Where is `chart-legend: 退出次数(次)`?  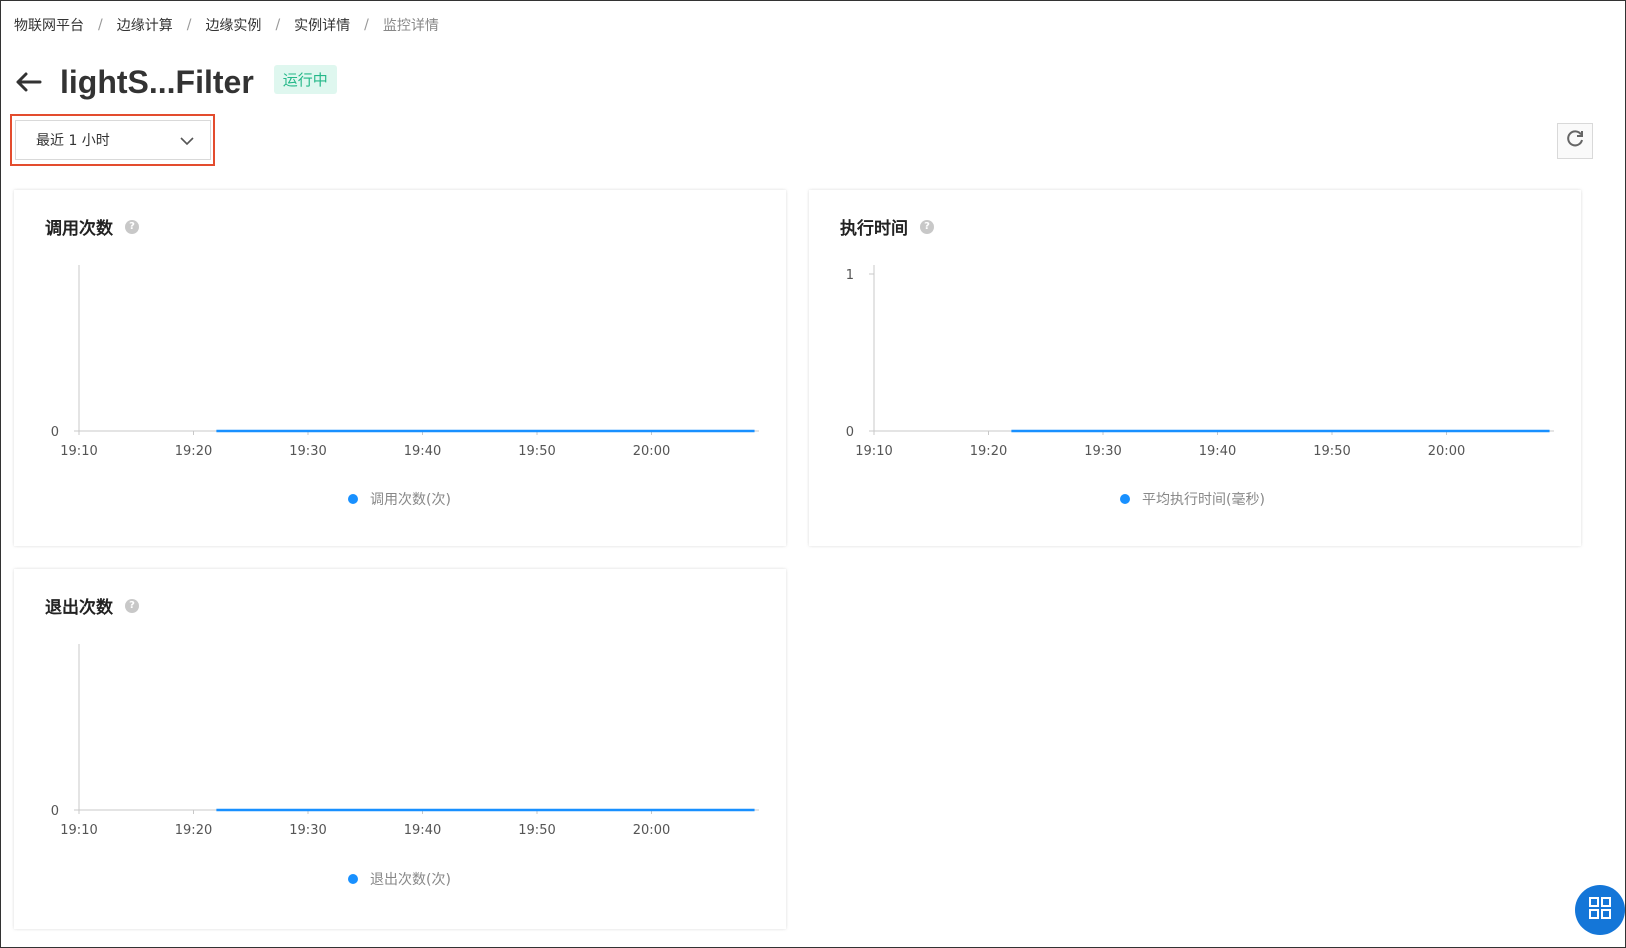
chart-legend: 退出次数(次) is located at coordinates (399, 879).